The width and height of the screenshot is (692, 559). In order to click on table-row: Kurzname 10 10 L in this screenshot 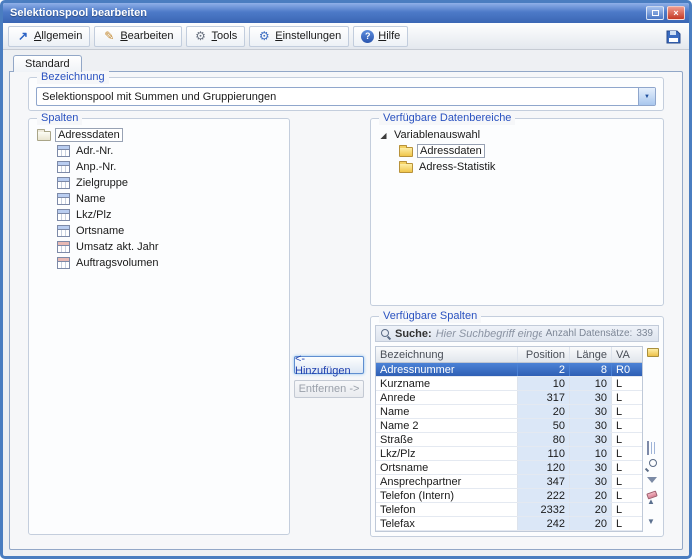, I will do `click(509, 384)`.